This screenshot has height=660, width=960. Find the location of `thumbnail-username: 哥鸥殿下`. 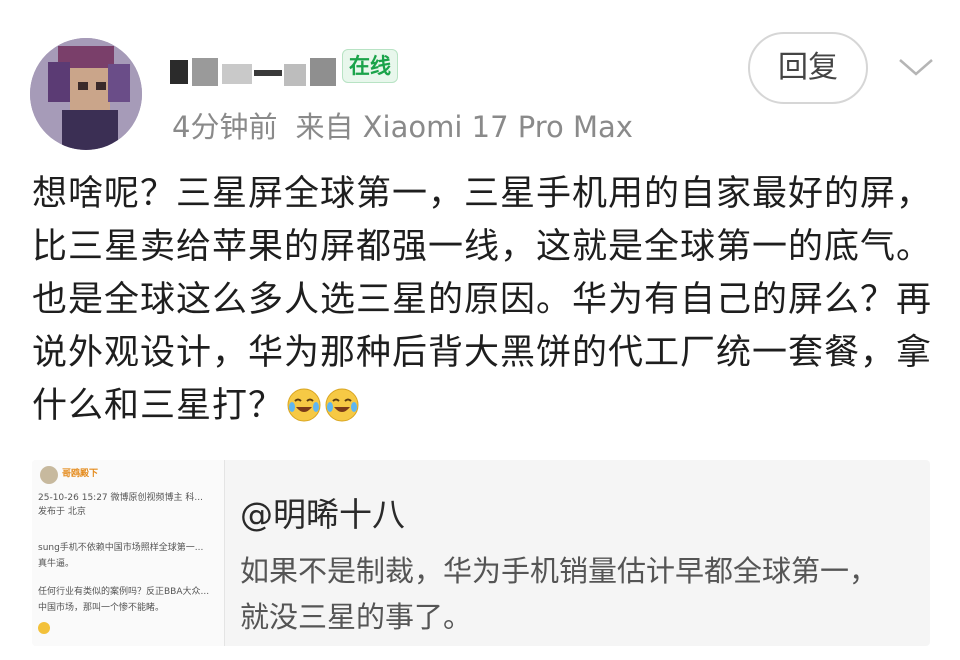

thumbnail-username: 哥鸥殿下 is located at coordinates (80, 474).